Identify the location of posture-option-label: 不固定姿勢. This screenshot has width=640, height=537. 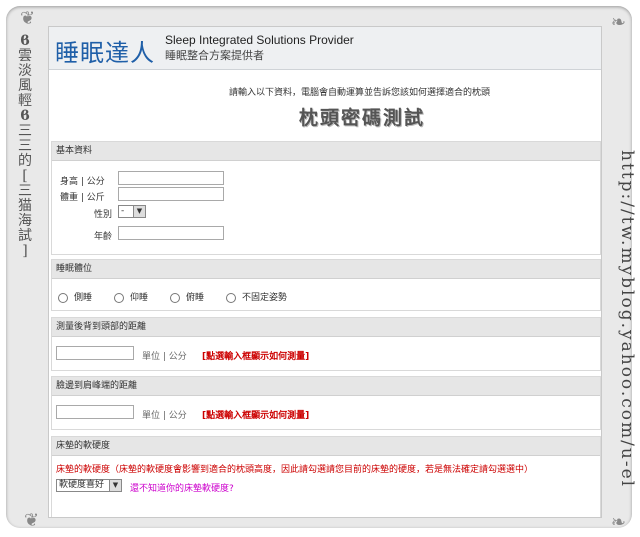
(265, 298).